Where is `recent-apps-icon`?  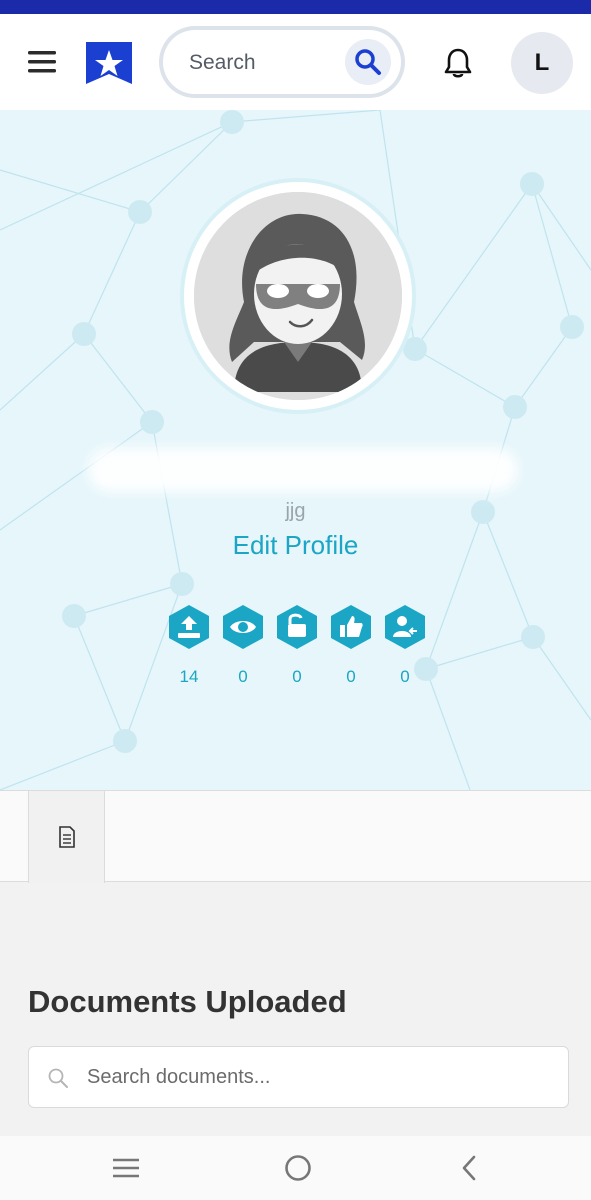
recent-apps-icon is located at coordinates (126, 1168).